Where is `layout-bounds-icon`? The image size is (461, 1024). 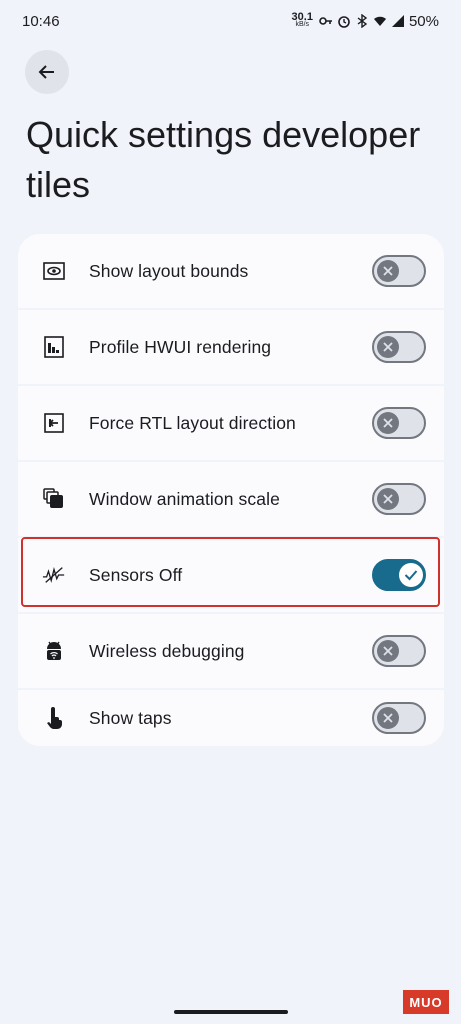 layout-bounds-icon is located at coordinates (54, 271).